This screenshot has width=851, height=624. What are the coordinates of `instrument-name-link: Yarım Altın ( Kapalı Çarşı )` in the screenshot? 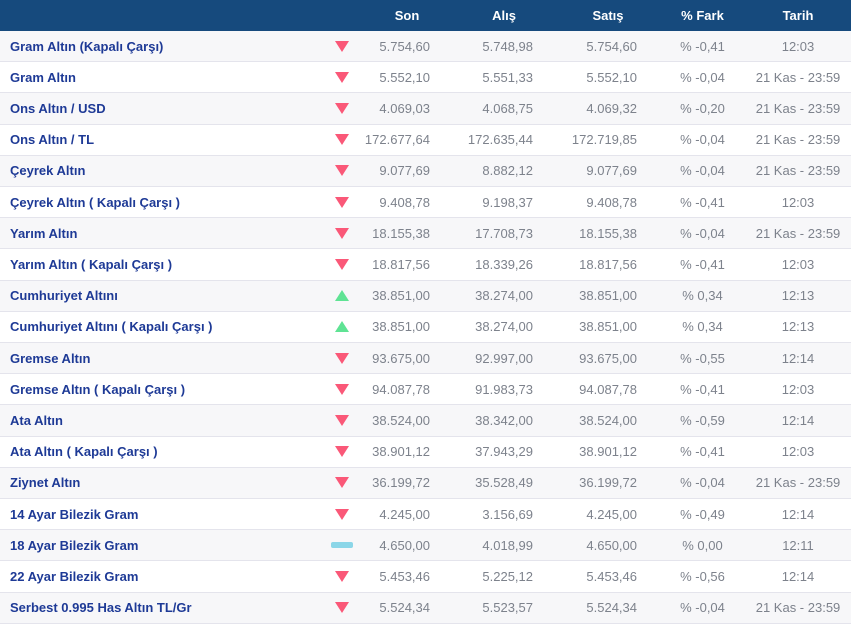 It's located at (161, 264).